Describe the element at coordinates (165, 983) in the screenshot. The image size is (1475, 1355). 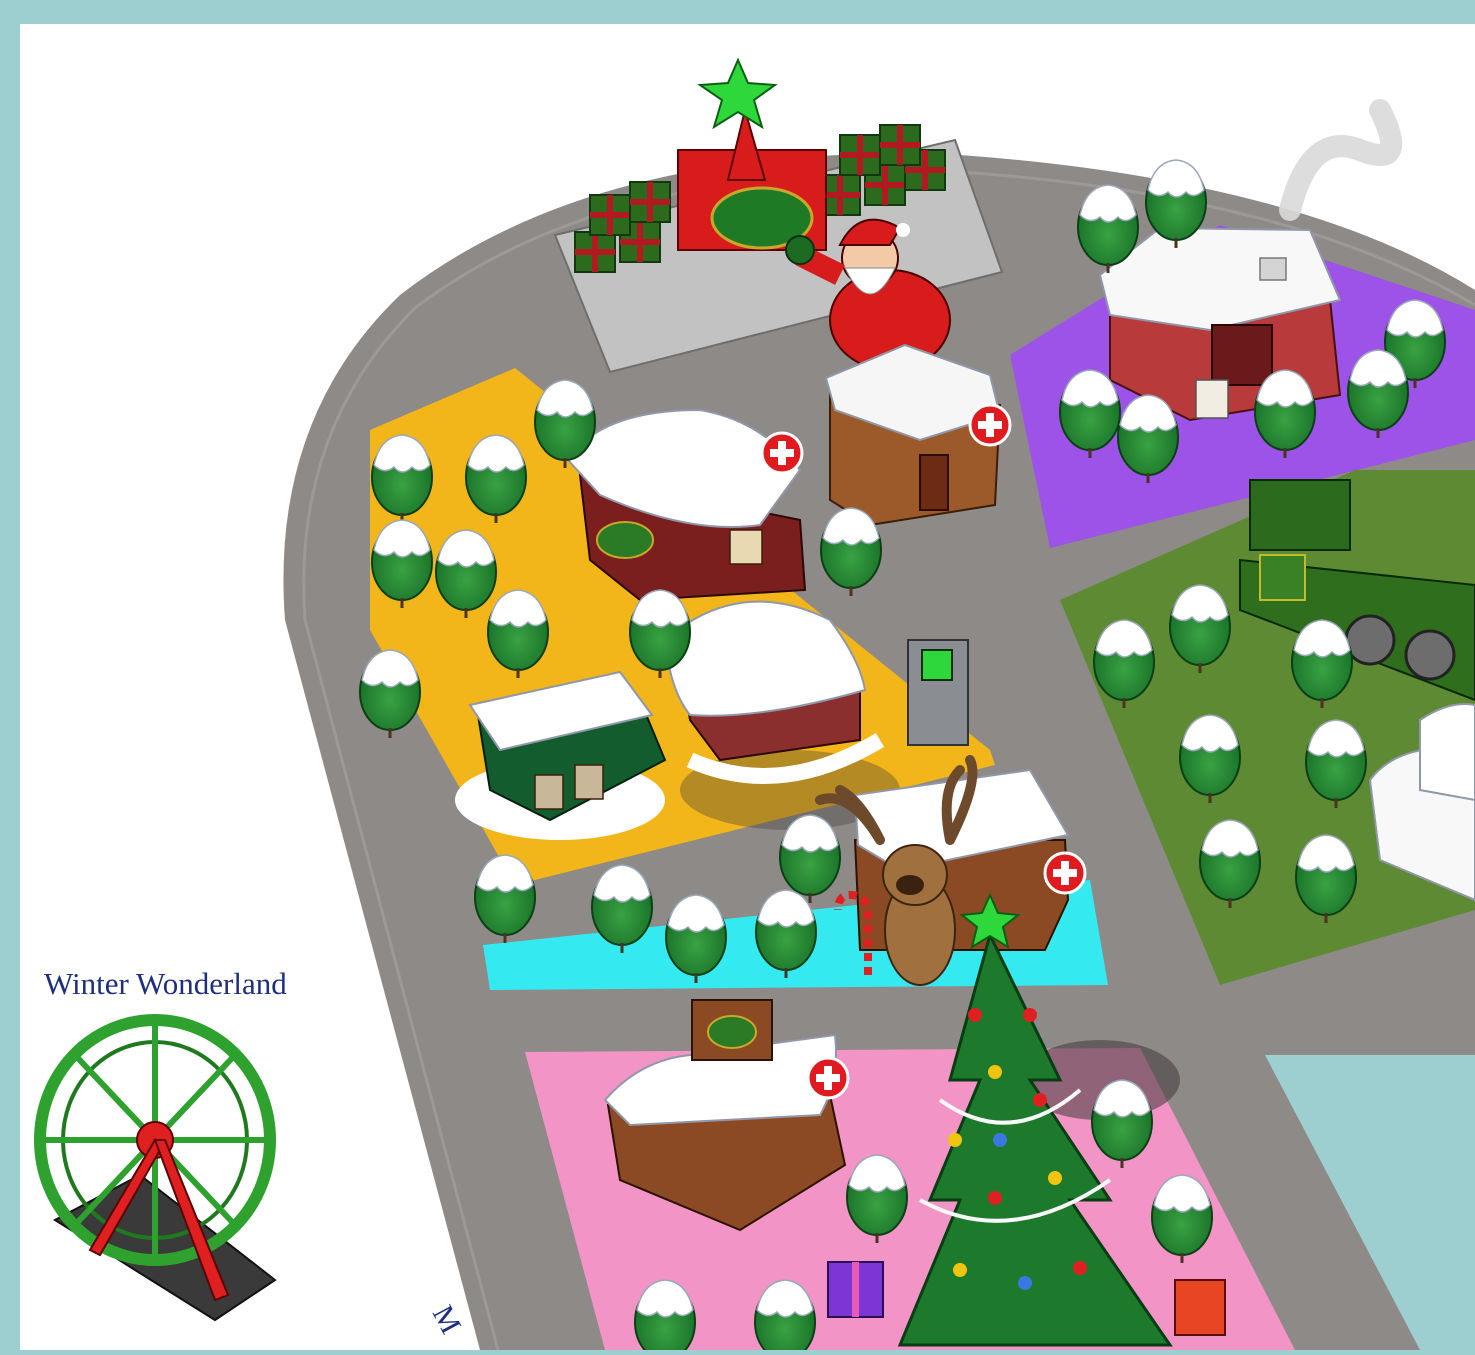
I see `region-label: Winter Wonderland` at that location.